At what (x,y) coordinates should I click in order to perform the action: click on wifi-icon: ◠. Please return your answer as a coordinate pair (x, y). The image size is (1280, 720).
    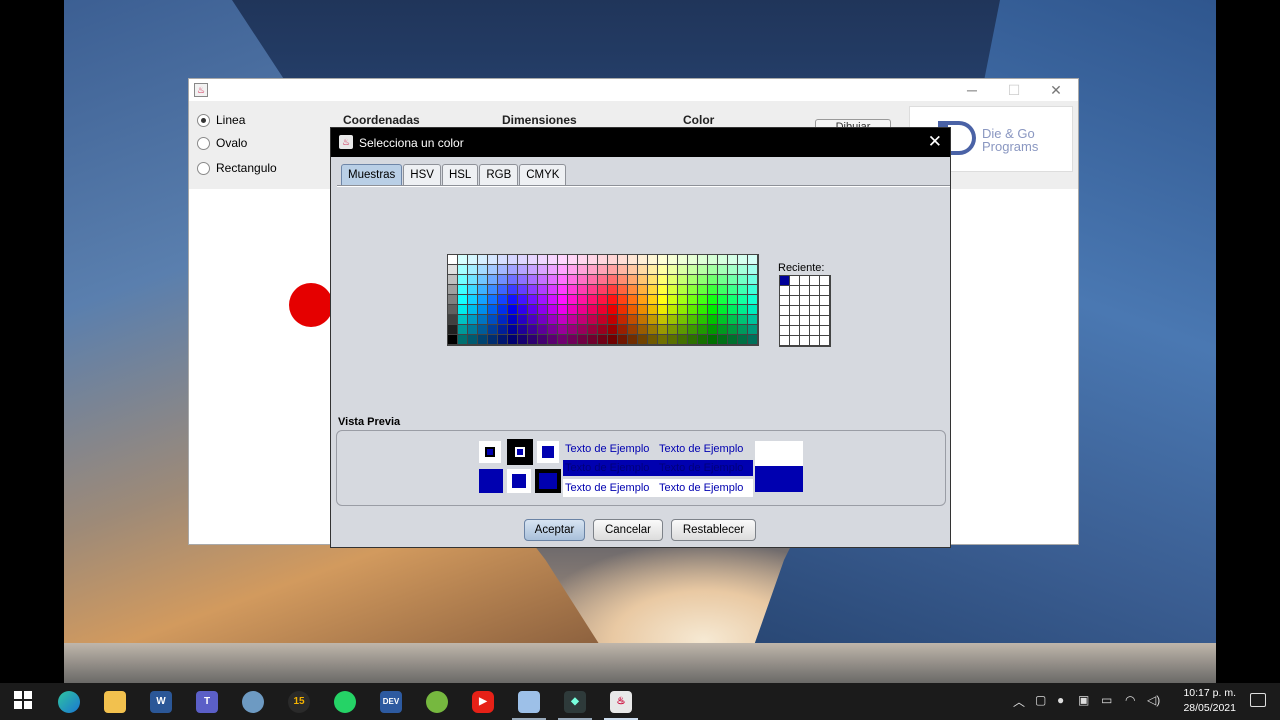
    Looking at the image, I should click on (1130, 700).